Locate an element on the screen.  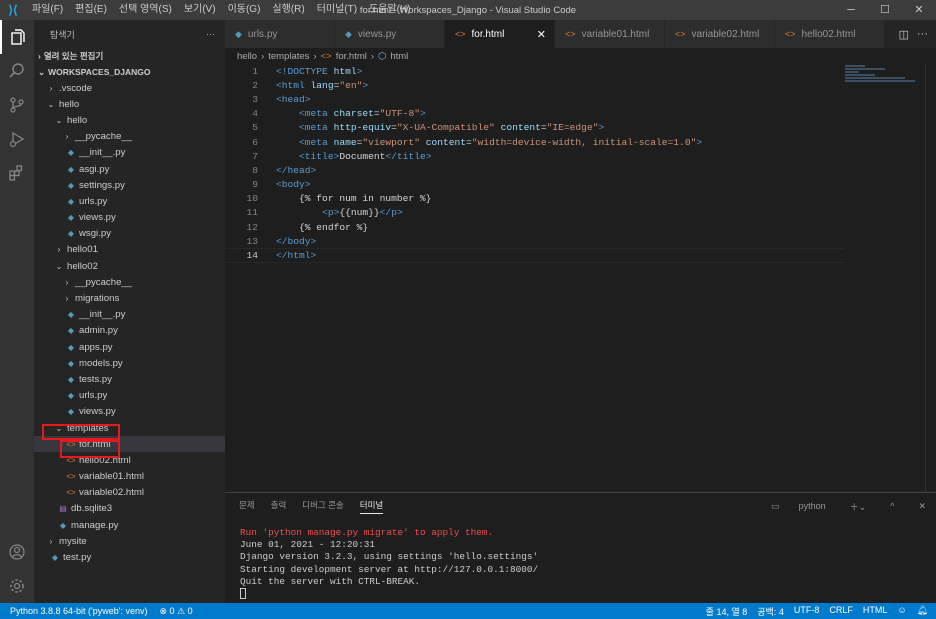
code-token: <body> is located at coordinates (293, 185).